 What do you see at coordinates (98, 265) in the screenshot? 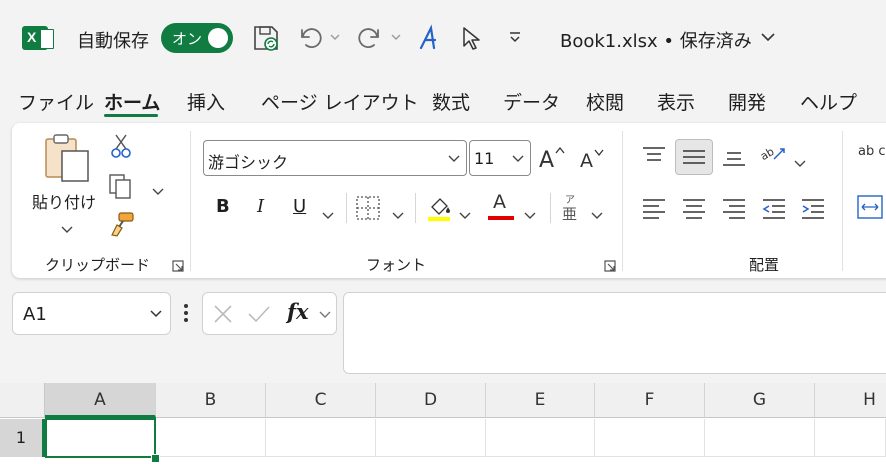
I see `clipboard-group-label: クリップボード` at bounding box center [98, 265].